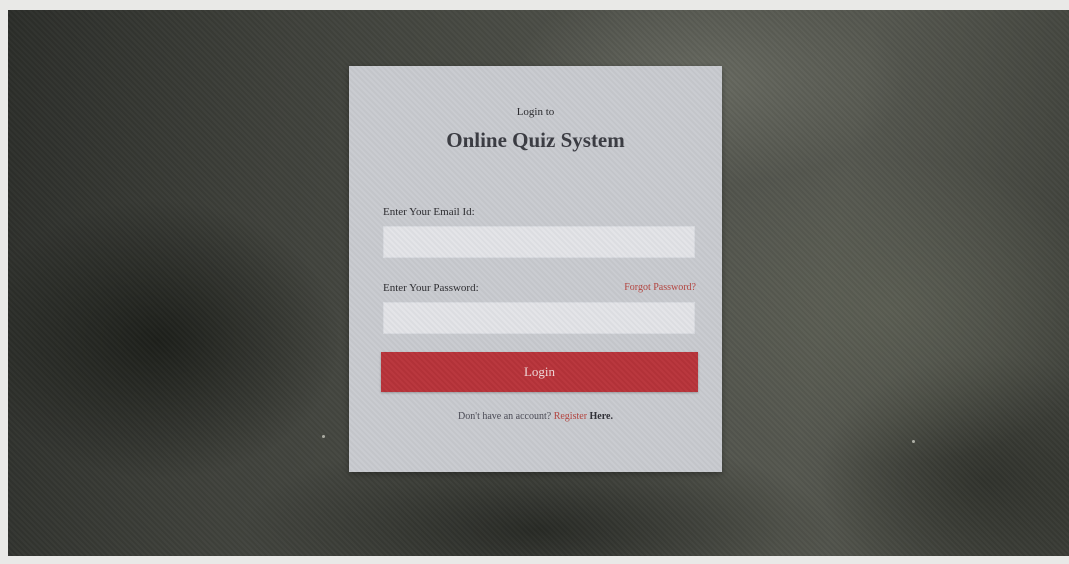 The width and height of the screenshot is (1069, 564). Describe the element at coordinates (570, 416) in the screenshot. I see `register-link: Register` at that location.